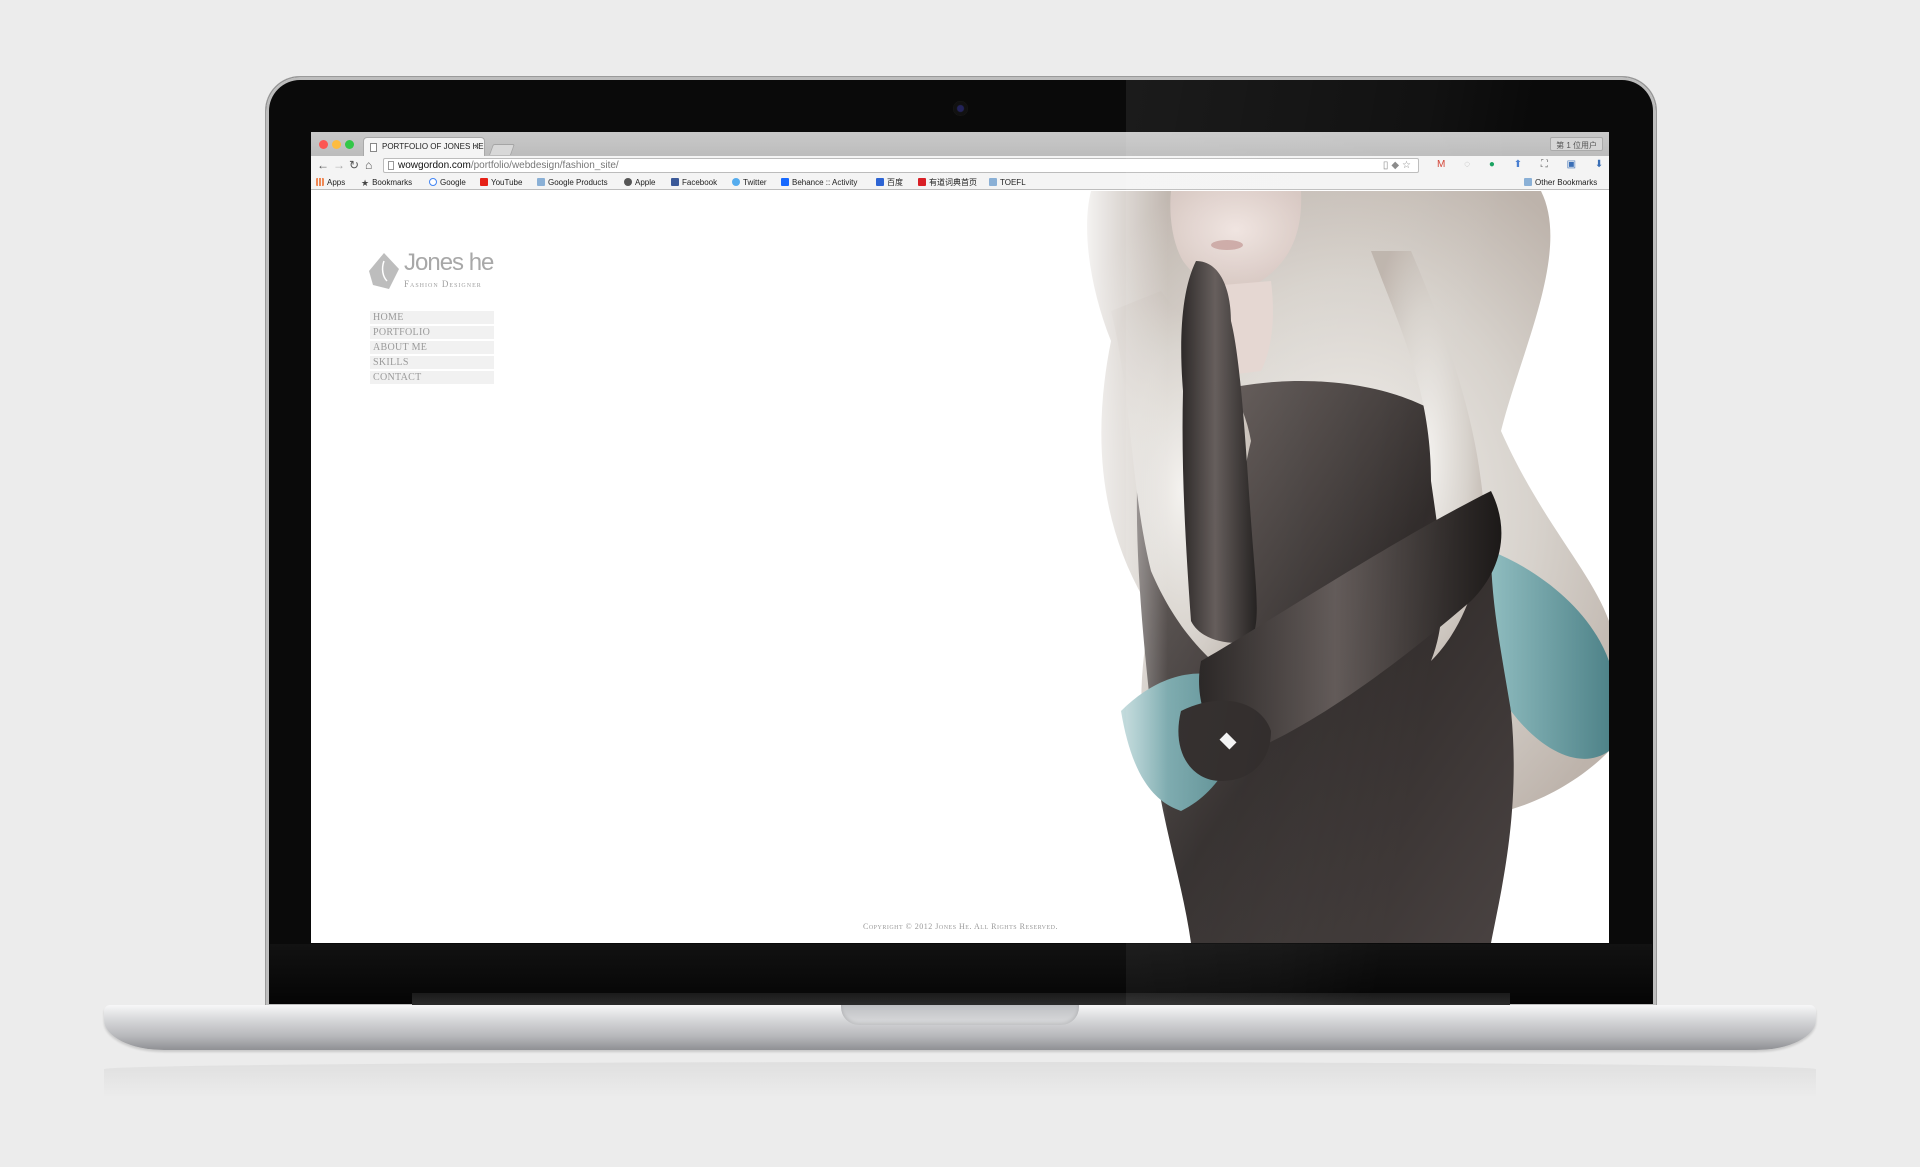  I want to click on laptop-base-notch, so click(960, 1015).